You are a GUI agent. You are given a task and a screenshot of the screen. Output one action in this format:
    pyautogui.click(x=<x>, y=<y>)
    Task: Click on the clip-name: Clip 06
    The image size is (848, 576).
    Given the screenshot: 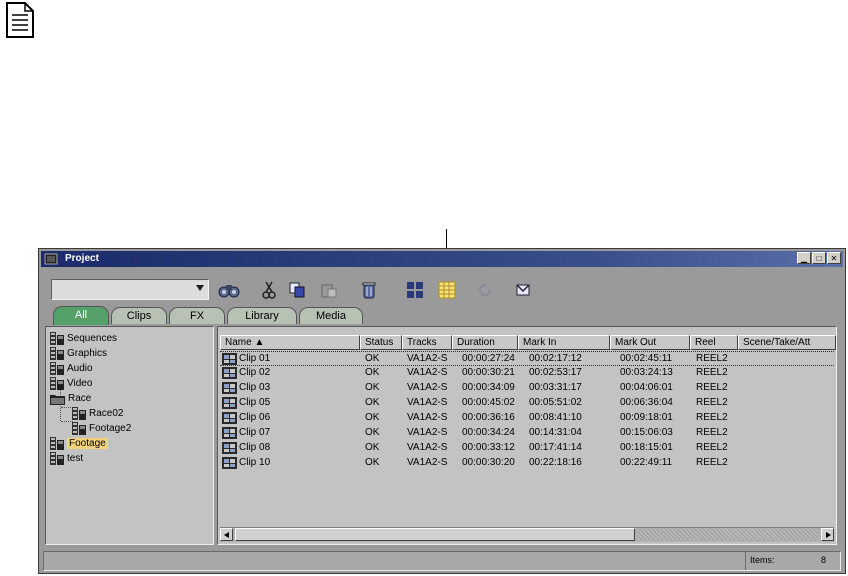 What is the action you would take?
    pyautogui.click(x=255, y=417)
    